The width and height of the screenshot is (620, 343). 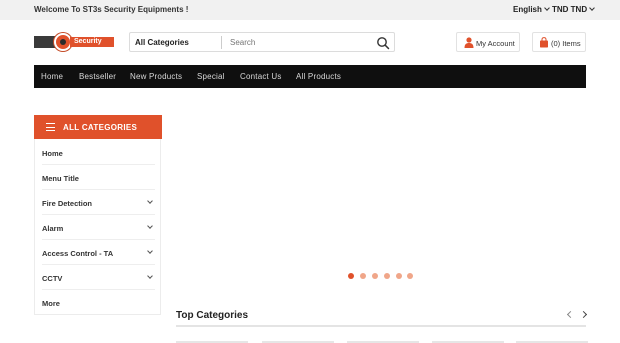 I want to click on all-categories-title: ALL CATEGORIES, so click(x=100, y=127).